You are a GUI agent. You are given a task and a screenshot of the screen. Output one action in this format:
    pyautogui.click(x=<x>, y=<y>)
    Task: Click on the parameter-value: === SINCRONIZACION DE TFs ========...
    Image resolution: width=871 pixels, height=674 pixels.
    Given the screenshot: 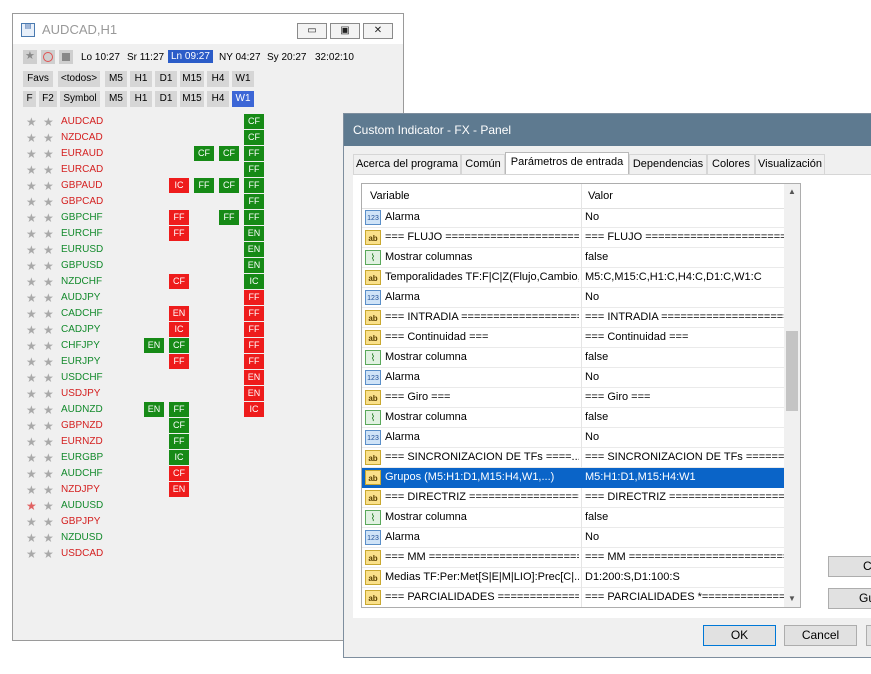 What is the action you would take?
    pyautogui.click(x=691, y=457)
    